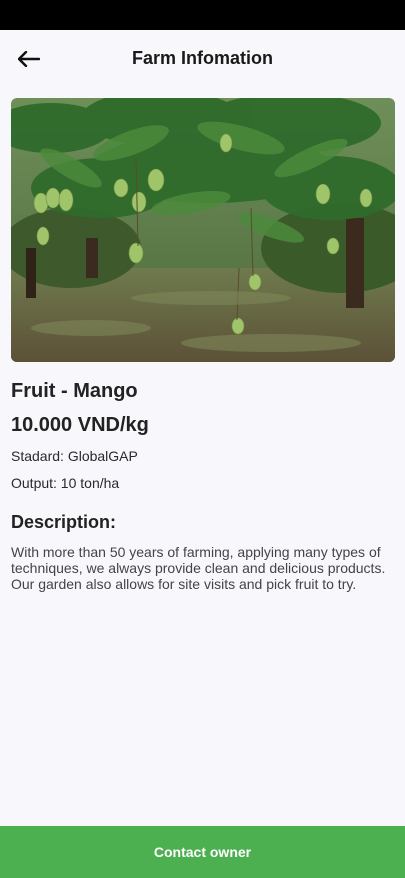 The width and height of the screenshot is (405, 878). What do you see at coordinates (64, 522) in the screenshot?
I see `description-heading: Description:` at bounding box center [64, 522].